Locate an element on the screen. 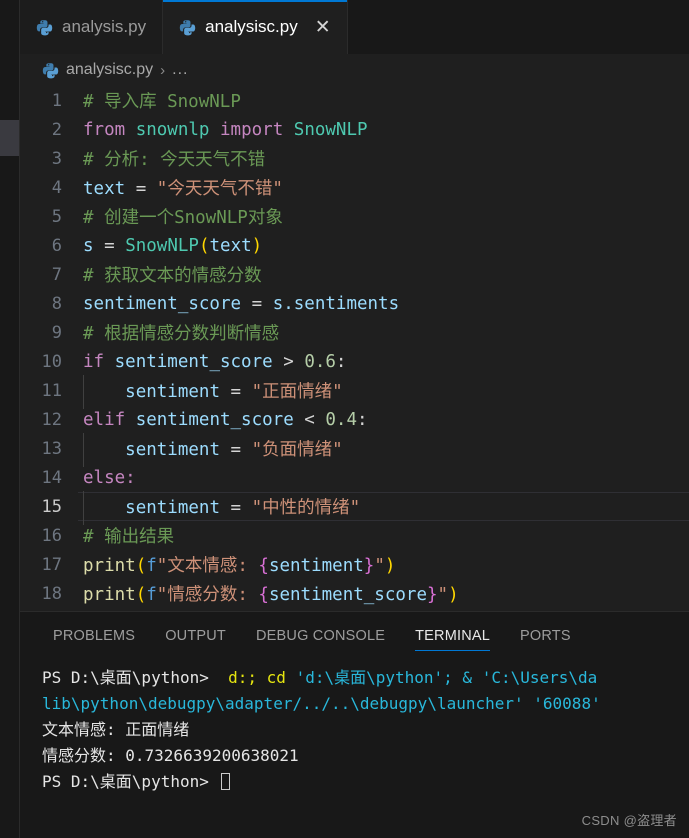  code-line: 1 # 导入库 SnowNLP is located at coordinates (354, 100).